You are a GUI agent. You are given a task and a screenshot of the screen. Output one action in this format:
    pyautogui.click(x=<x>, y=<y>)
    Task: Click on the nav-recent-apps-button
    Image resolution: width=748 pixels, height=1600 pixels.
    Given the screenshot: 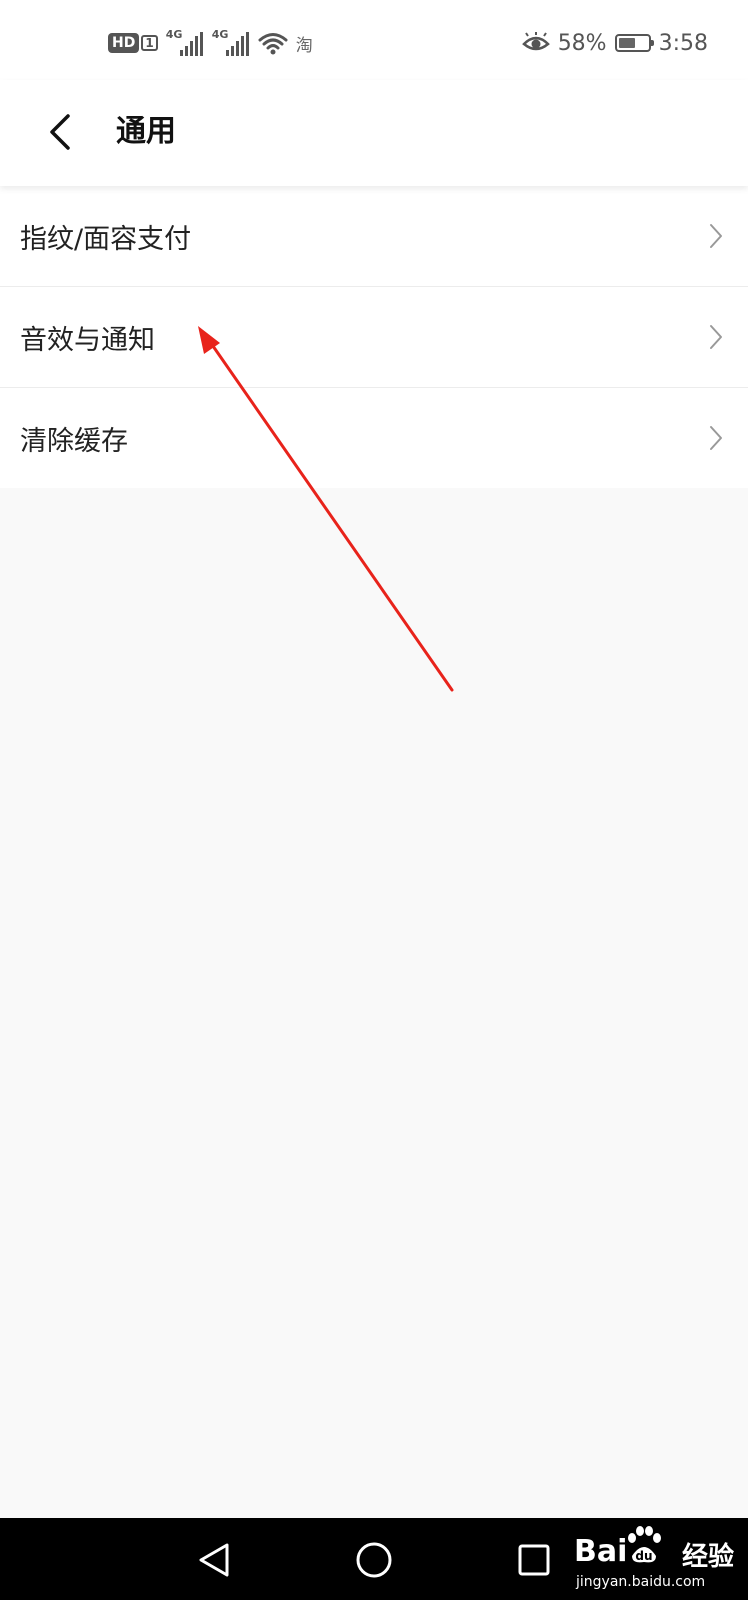 What is the action you would take?
    pyautogui.click(x=534, y=1560)
    